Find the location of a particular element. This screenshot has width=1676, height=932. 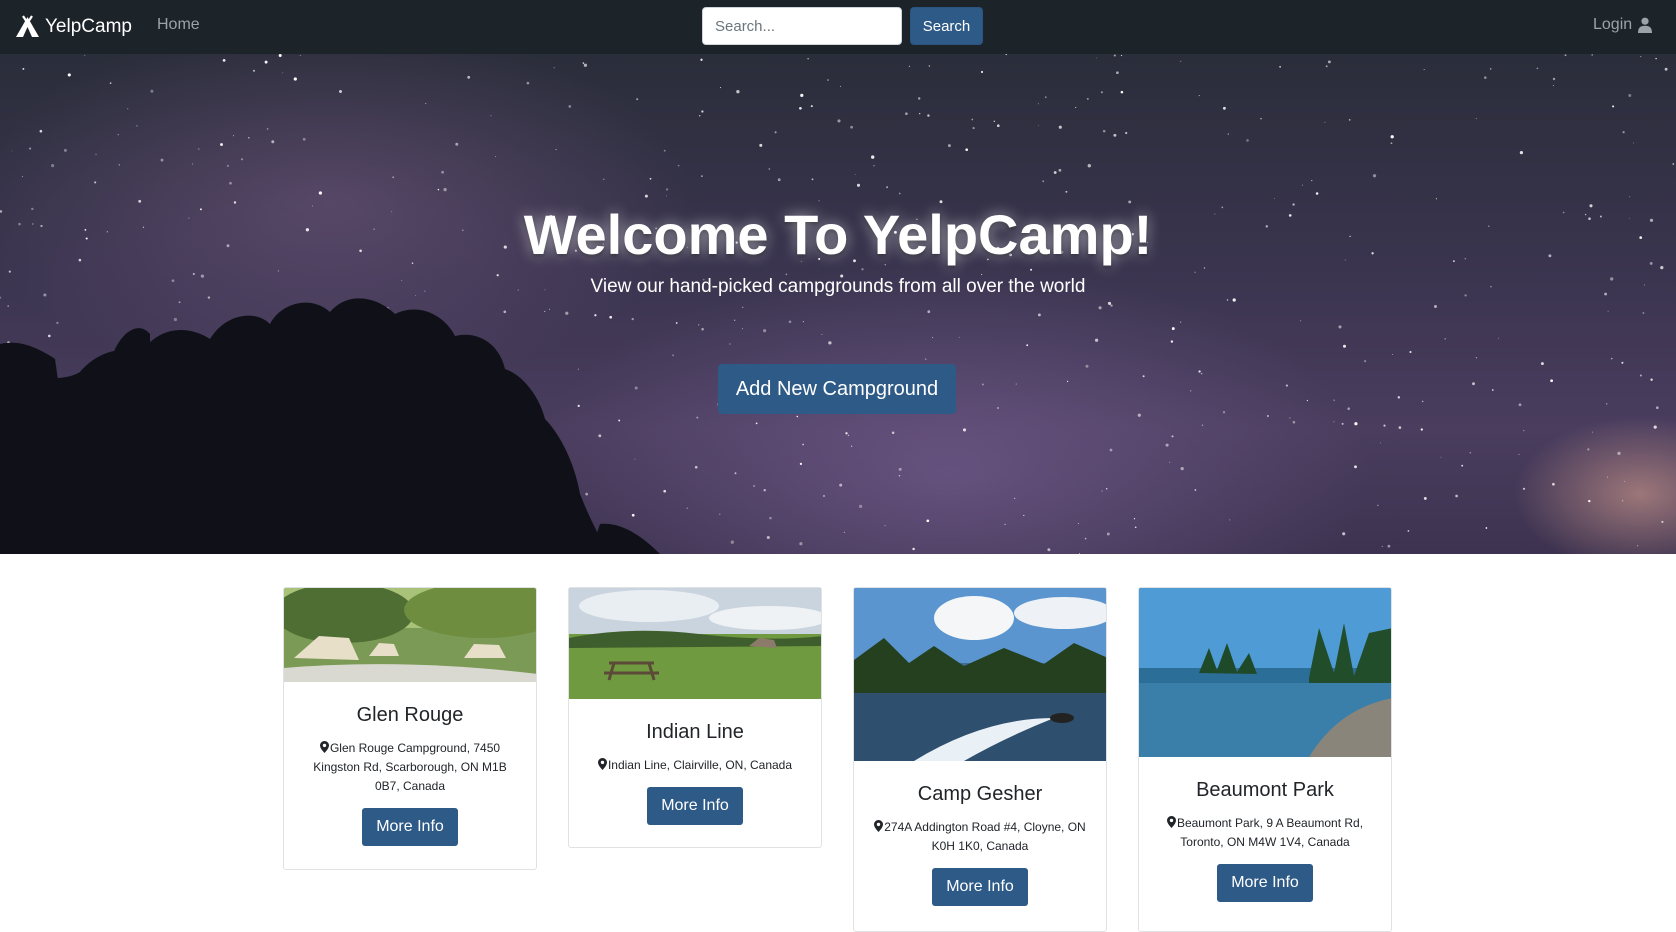

login-link: Login is located at coordinates (1623, 25).